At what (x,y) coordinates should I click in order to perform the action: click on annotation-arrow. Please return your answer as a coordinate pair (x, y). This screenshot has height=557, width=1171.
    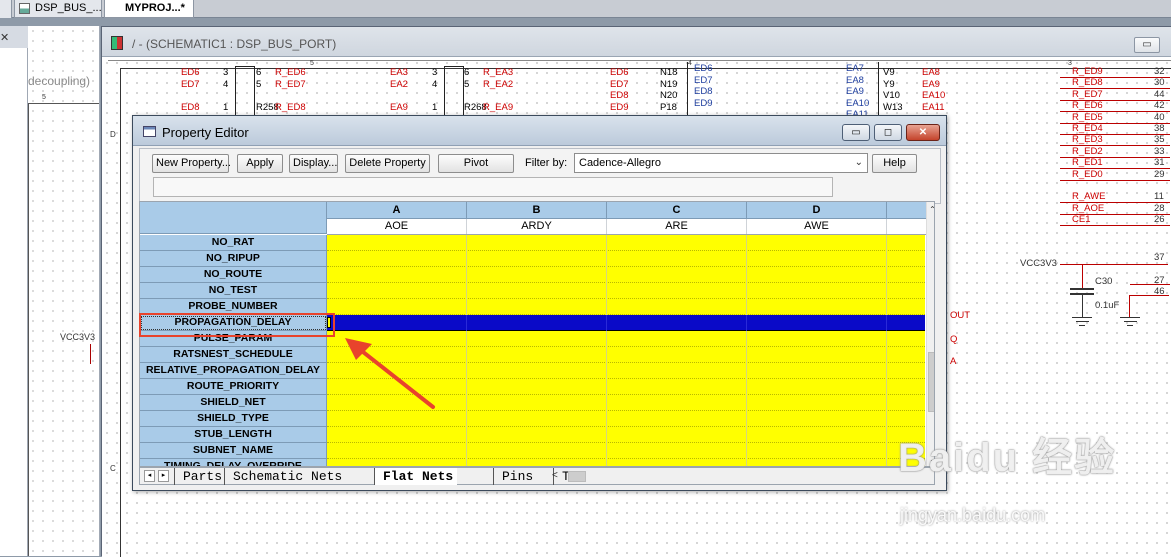
    Looking at the image, I should click on (390, 373).